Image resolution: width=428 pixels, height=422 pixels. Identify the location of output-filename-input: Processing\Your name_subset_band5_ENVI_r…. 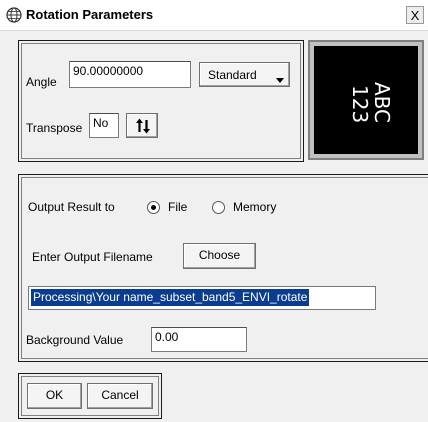
(202, 298).